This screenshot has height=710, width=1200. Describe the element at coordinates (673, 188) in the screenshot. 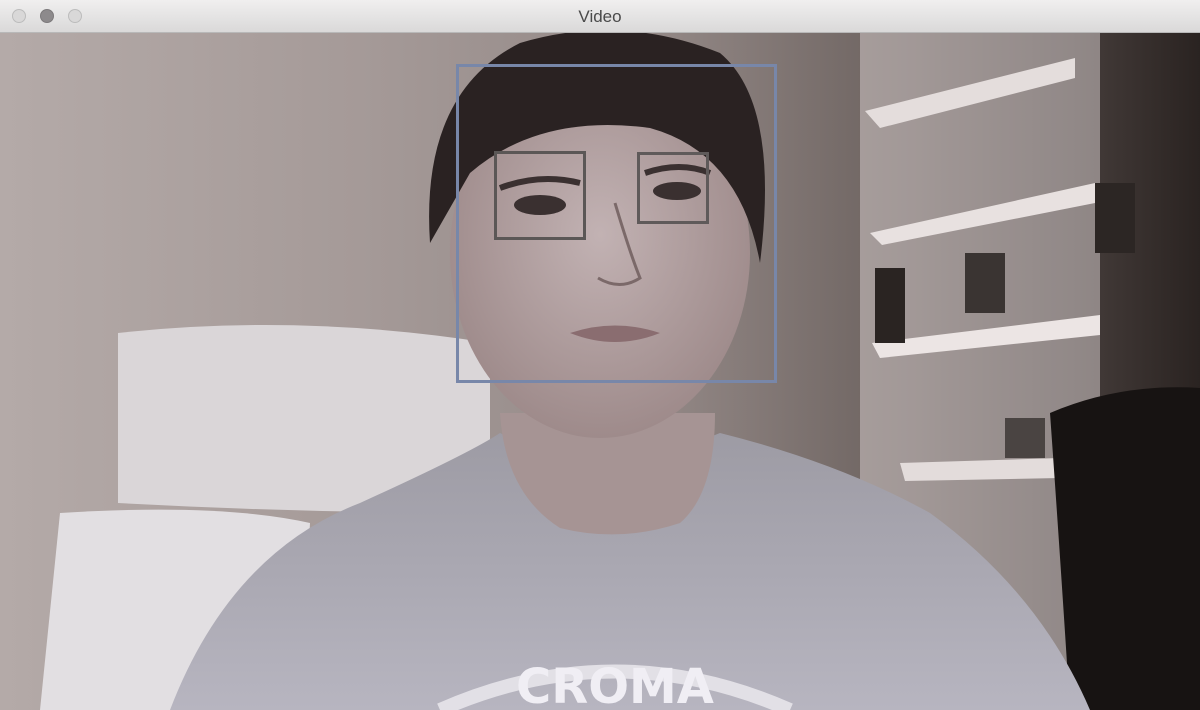

I see `right-eye-detection-box` at that location.